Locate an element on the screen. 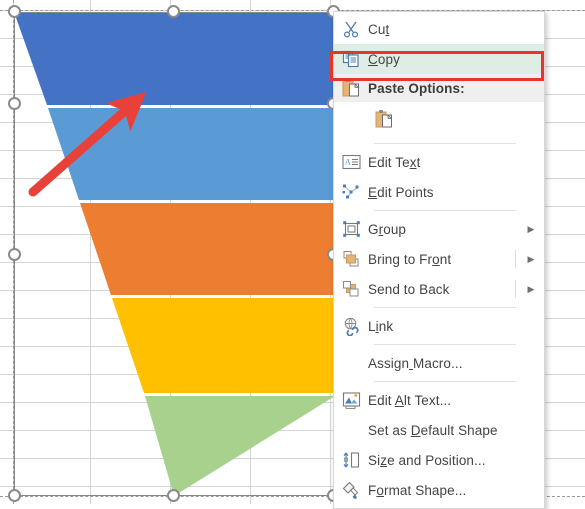 Image resolution: width=585 pixels, height=509 pixels. menu-item-label: Group is located at coordinates (387, 229).